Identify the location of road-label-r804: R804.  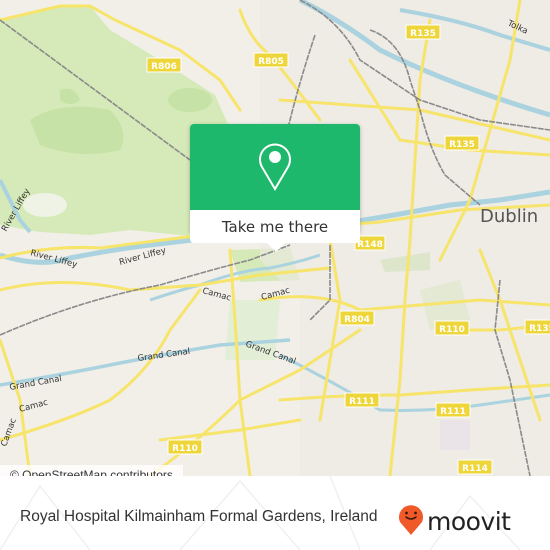
(357, 318).